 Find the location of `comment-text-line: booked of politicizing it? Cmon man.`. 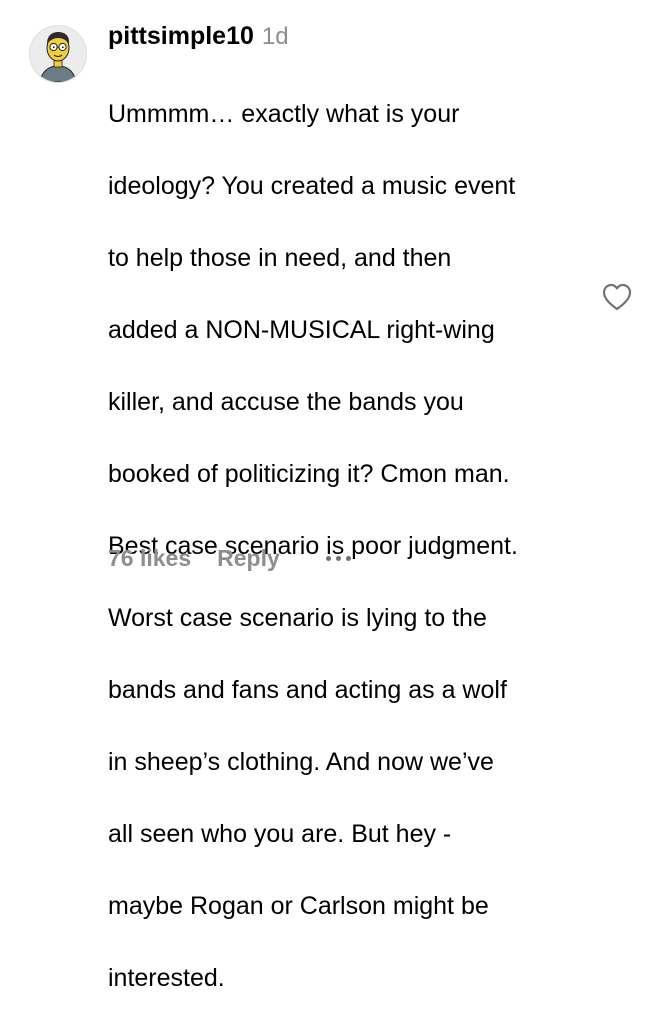

comment-text-line: booked of politicizing it? Cmon man. is located at coordinates (309, 474).